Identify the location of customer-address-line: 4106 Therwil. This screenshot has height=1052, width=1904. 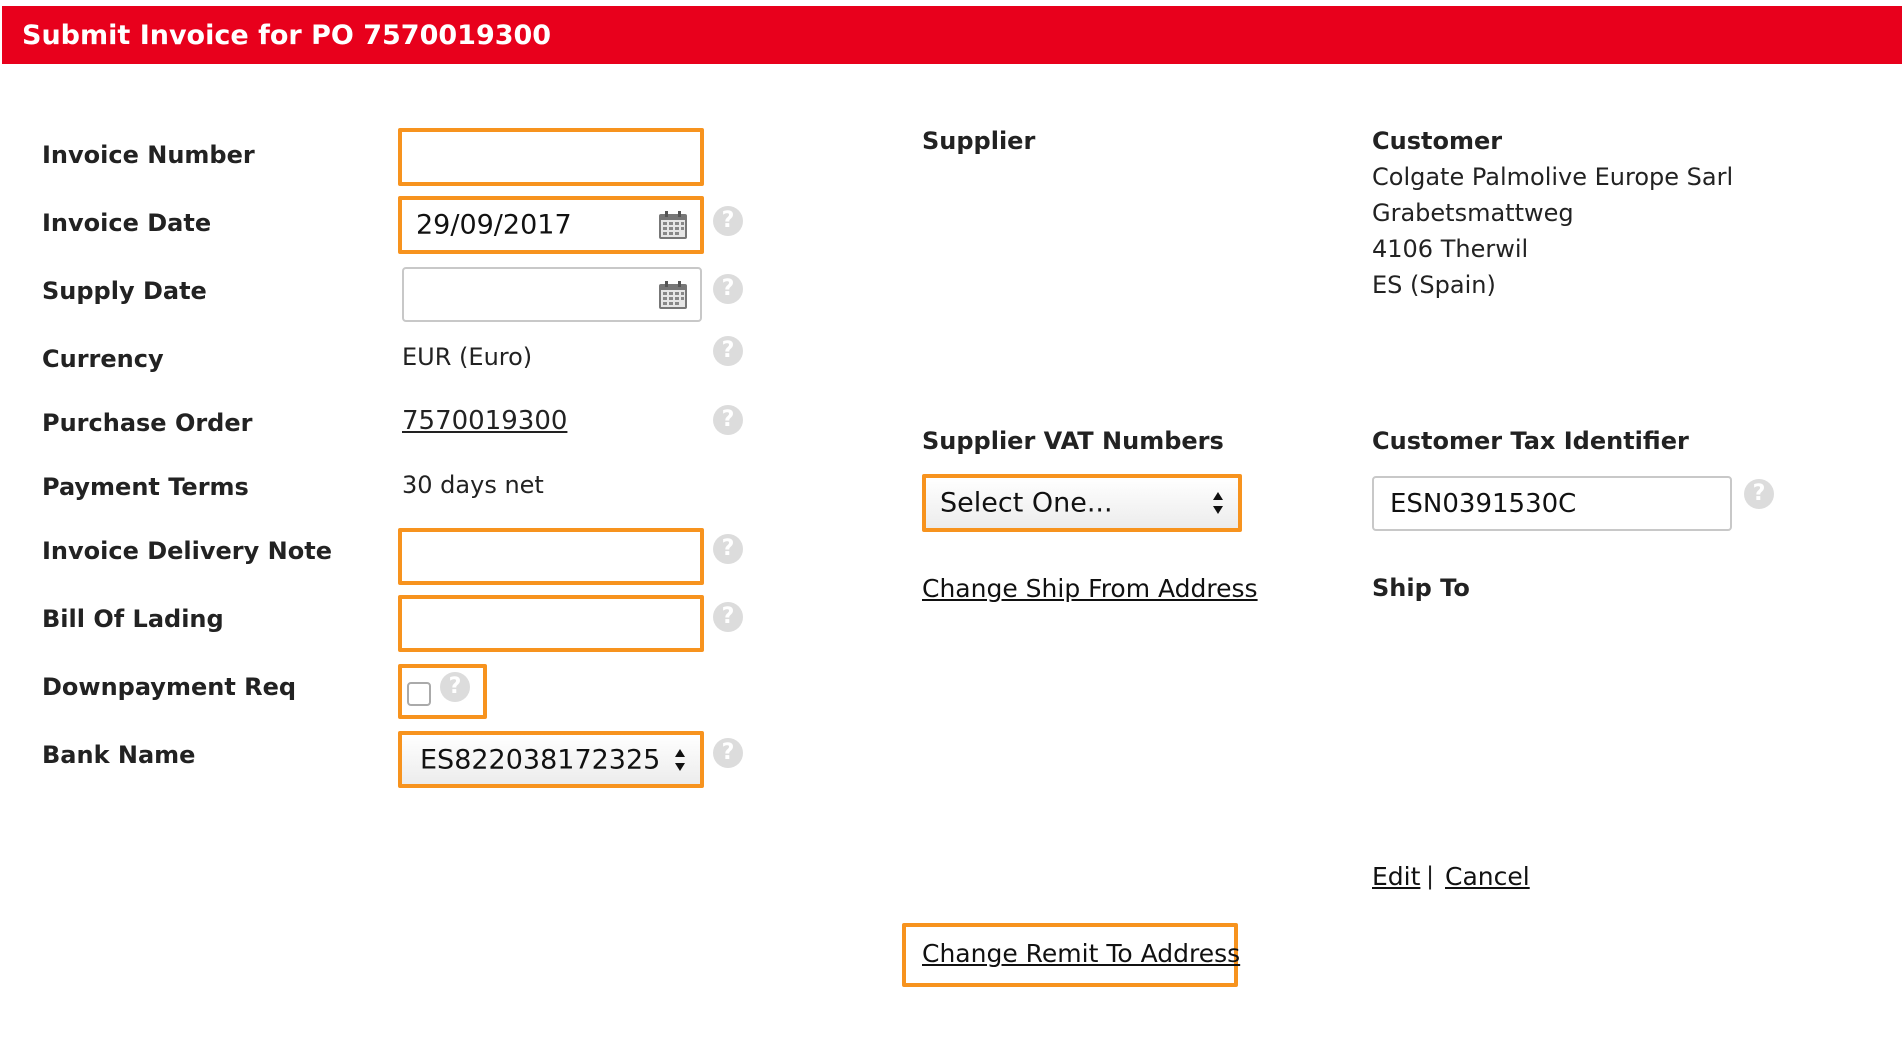
(1450, 249).